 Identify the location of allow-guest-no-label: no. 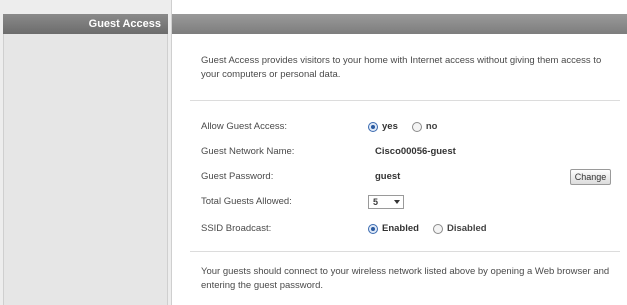
(432, 127).